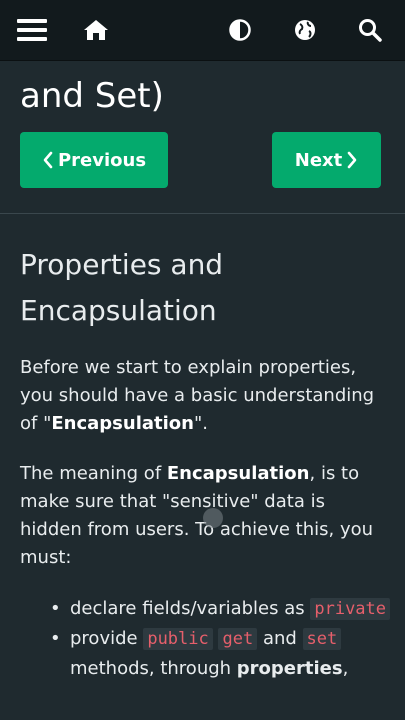  Describe the element at coordinates (200, 423) in the screenshot. I see `intro-text-end: ".` at that location.